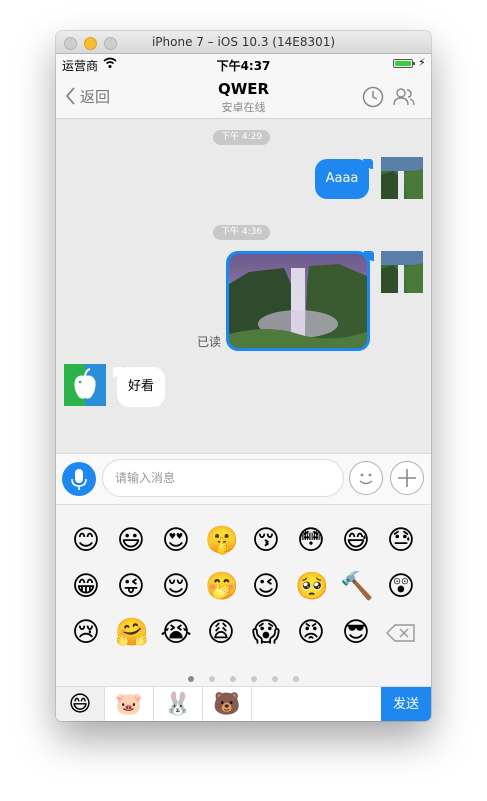 The width and height of the screenshot is (487, 801). I want to click on more-button, so click(407, 478).